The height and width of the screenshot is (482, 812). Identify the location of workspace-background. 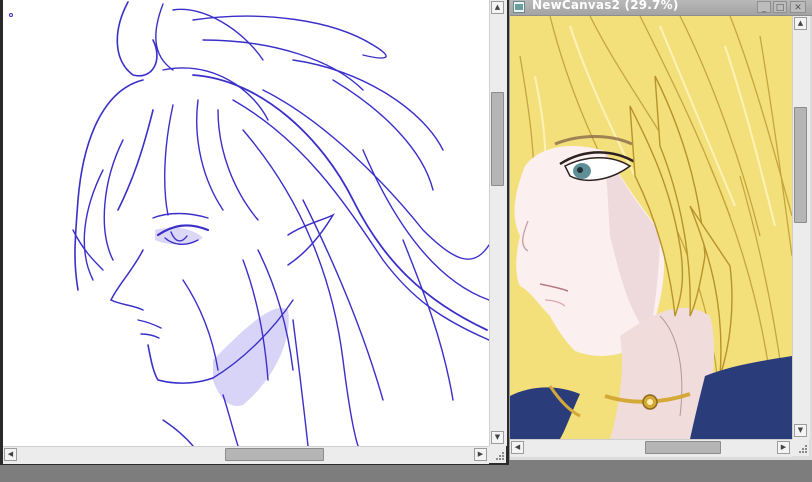
(406, 473).